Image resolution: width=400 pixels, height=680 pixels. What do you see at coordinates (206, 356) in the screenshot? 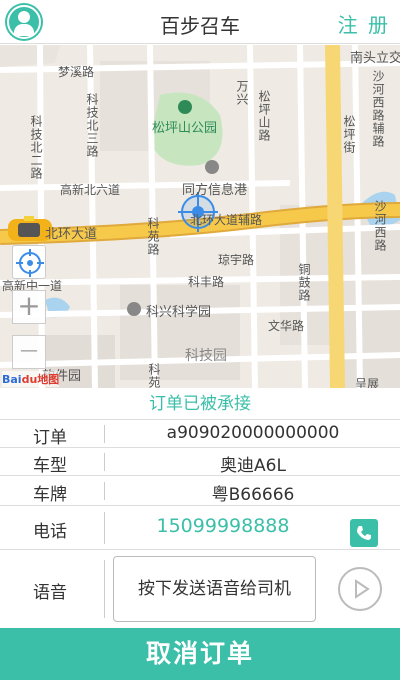
I see `map-label: 科技园` at bounding box center [206, 356].